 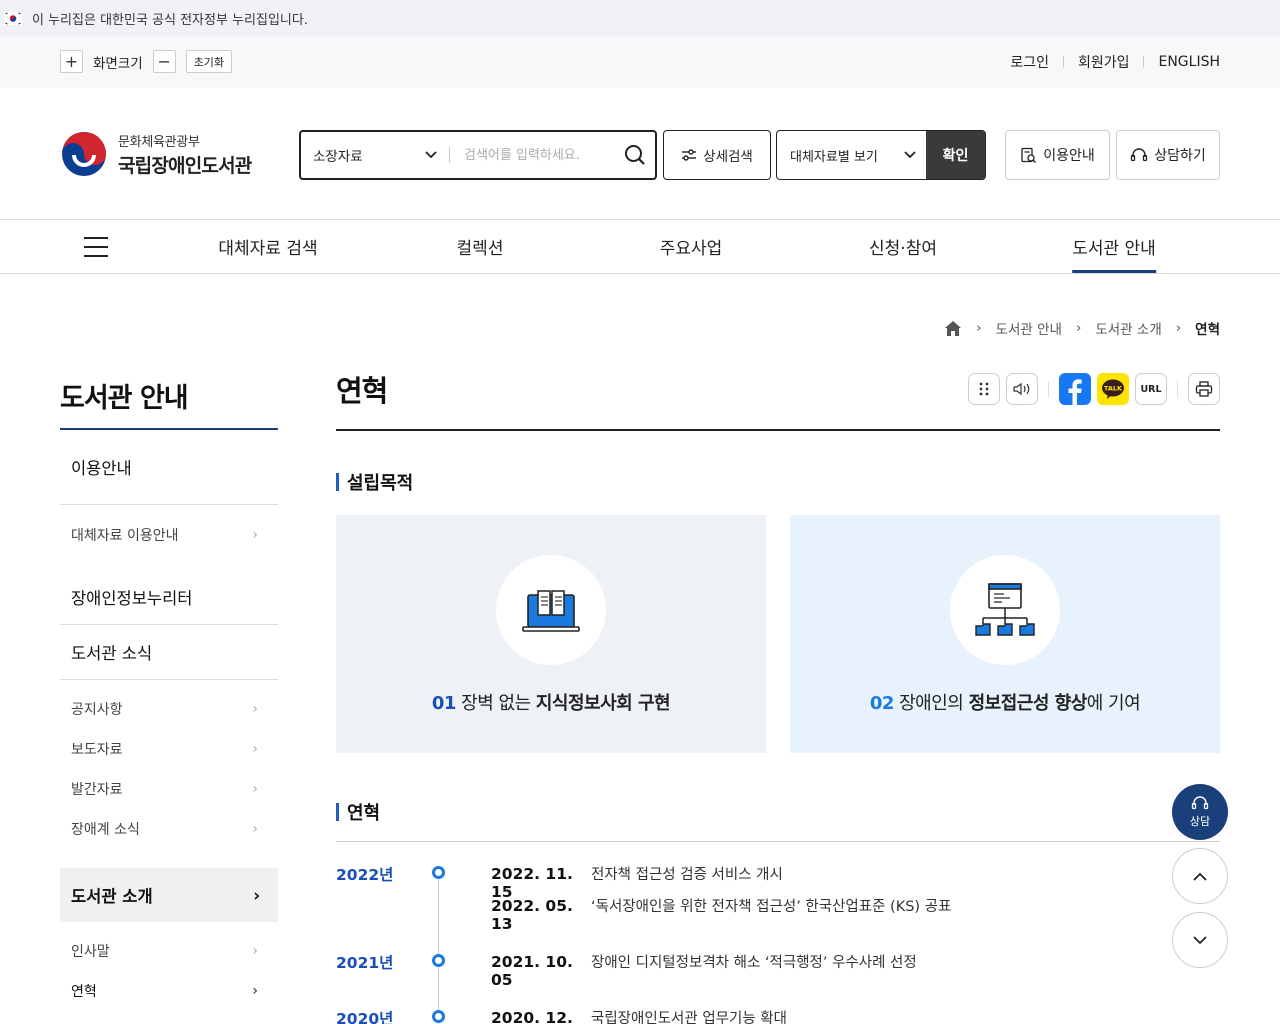 I want to click on timeline-year: 2021년, so click(x=365, y=963).